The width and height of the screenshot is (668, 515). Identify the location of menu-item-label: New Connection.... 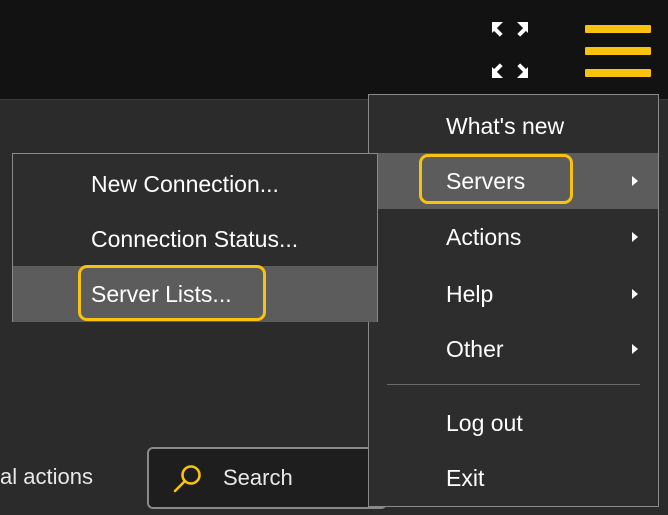
(185, 183).